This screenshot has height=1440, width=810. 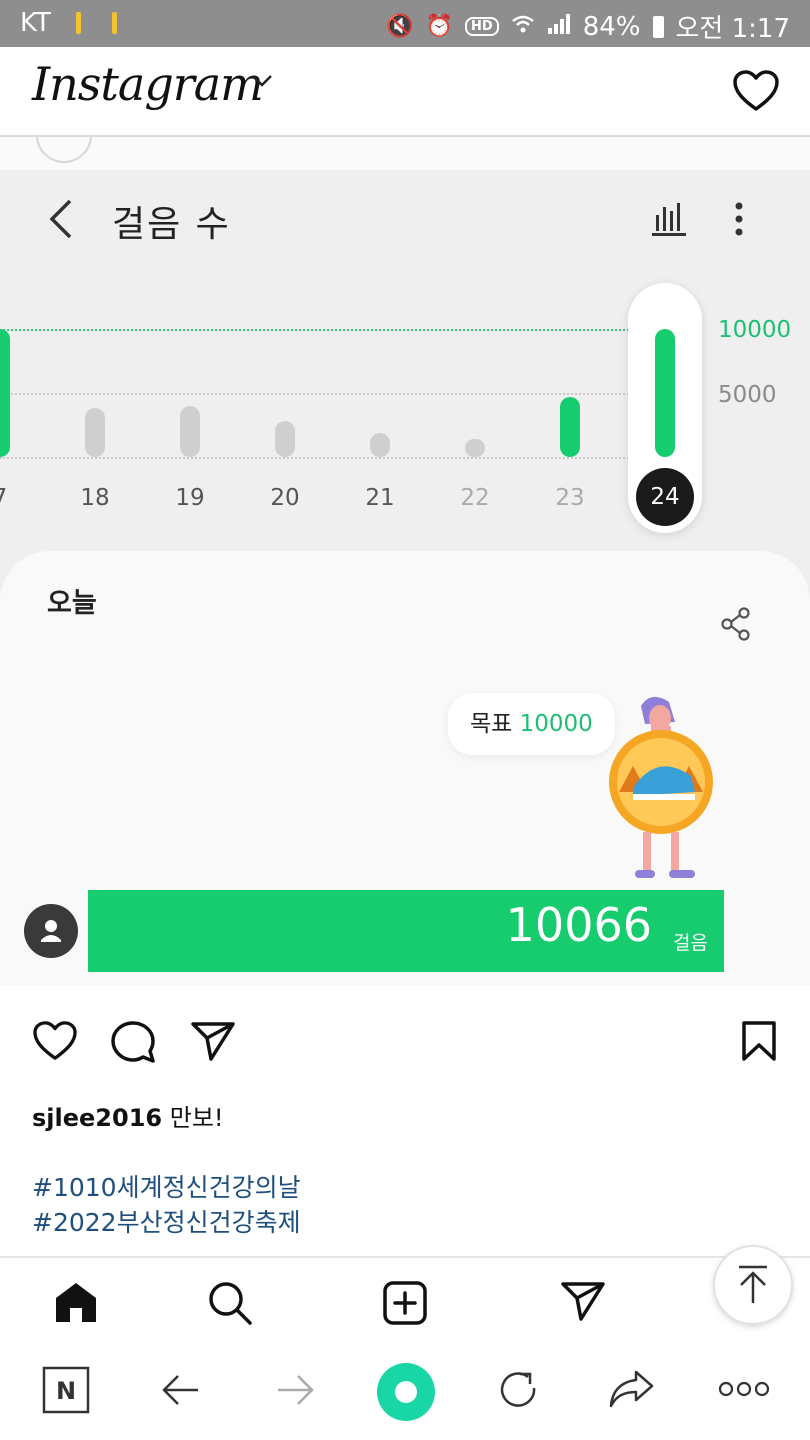 I want to click on chevron-down-icon, so click(x=262, y=83).